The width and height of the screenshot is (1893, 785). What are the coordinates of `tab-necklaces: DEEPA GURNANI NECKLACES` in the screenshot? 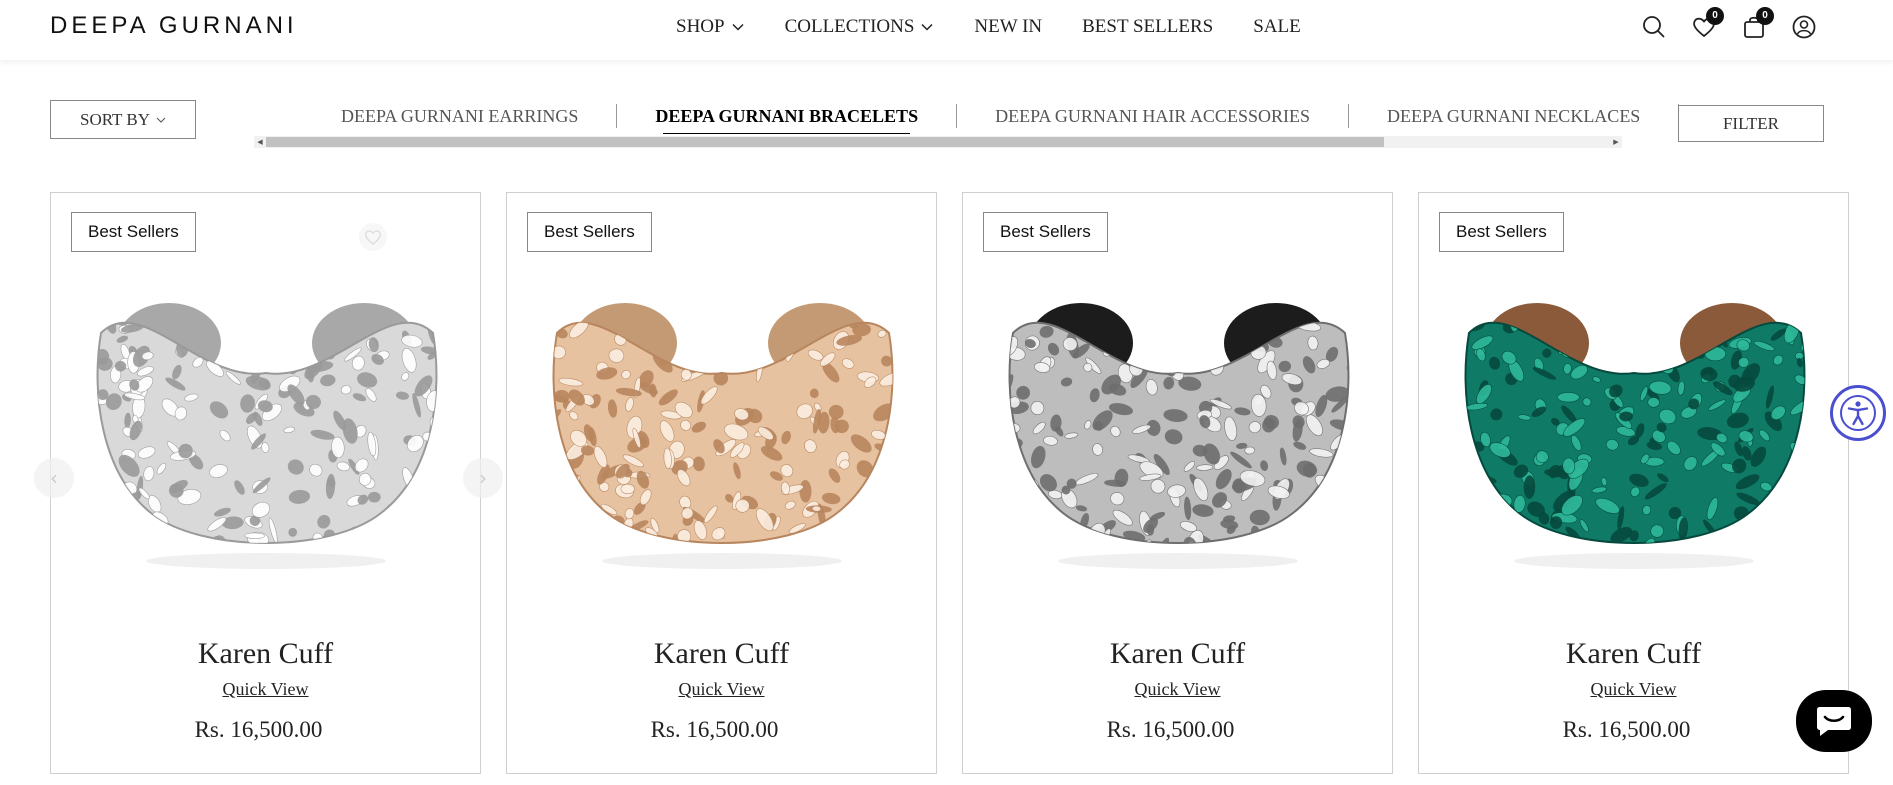 It's located at (1514, 116).